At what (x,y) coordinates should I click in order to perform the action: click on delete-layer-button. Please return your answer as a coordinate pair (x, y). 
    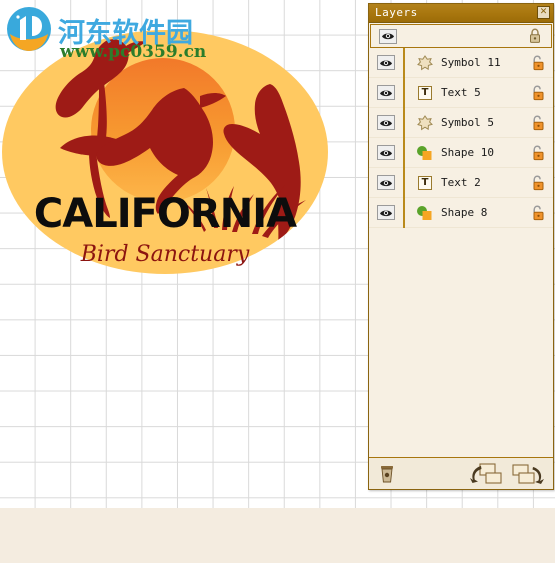
    Looking at the image, I should click on (387, 474).